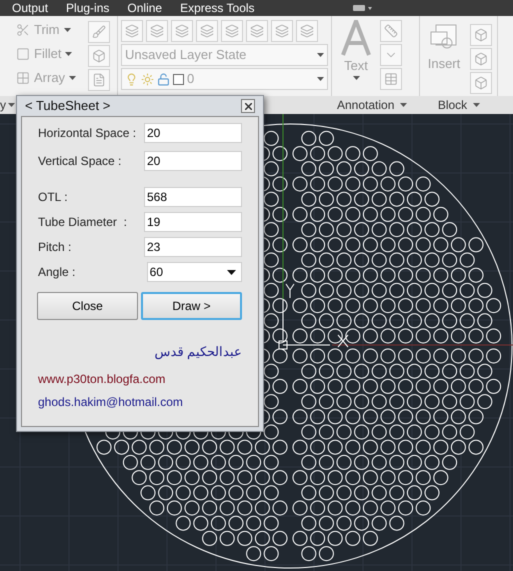 The height and width of the screenshot is (571, 513). Describe the element at coordinates (53, 197) in the screenshot. I see `field-label: OTL :` at that location.